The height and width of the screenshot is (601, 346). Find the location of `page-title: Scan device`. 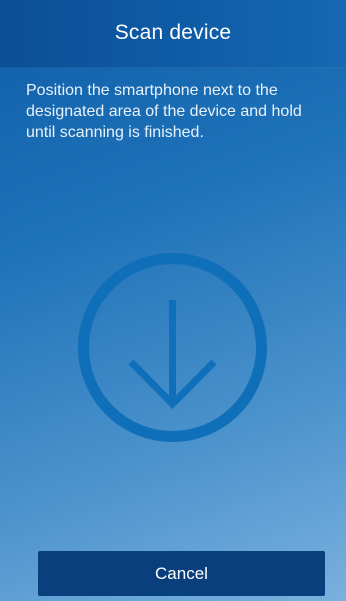

page-title: Scan device is located at coordinates (173, 32).